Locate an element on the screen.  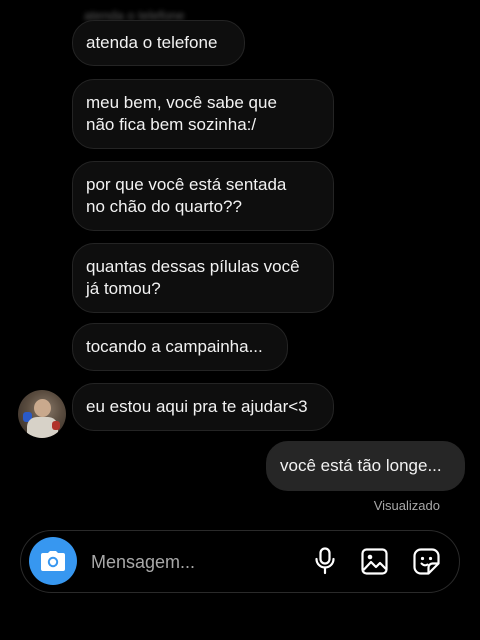
message-text-line: quantas dessas pílulas você is located at coordinates (193, 266).